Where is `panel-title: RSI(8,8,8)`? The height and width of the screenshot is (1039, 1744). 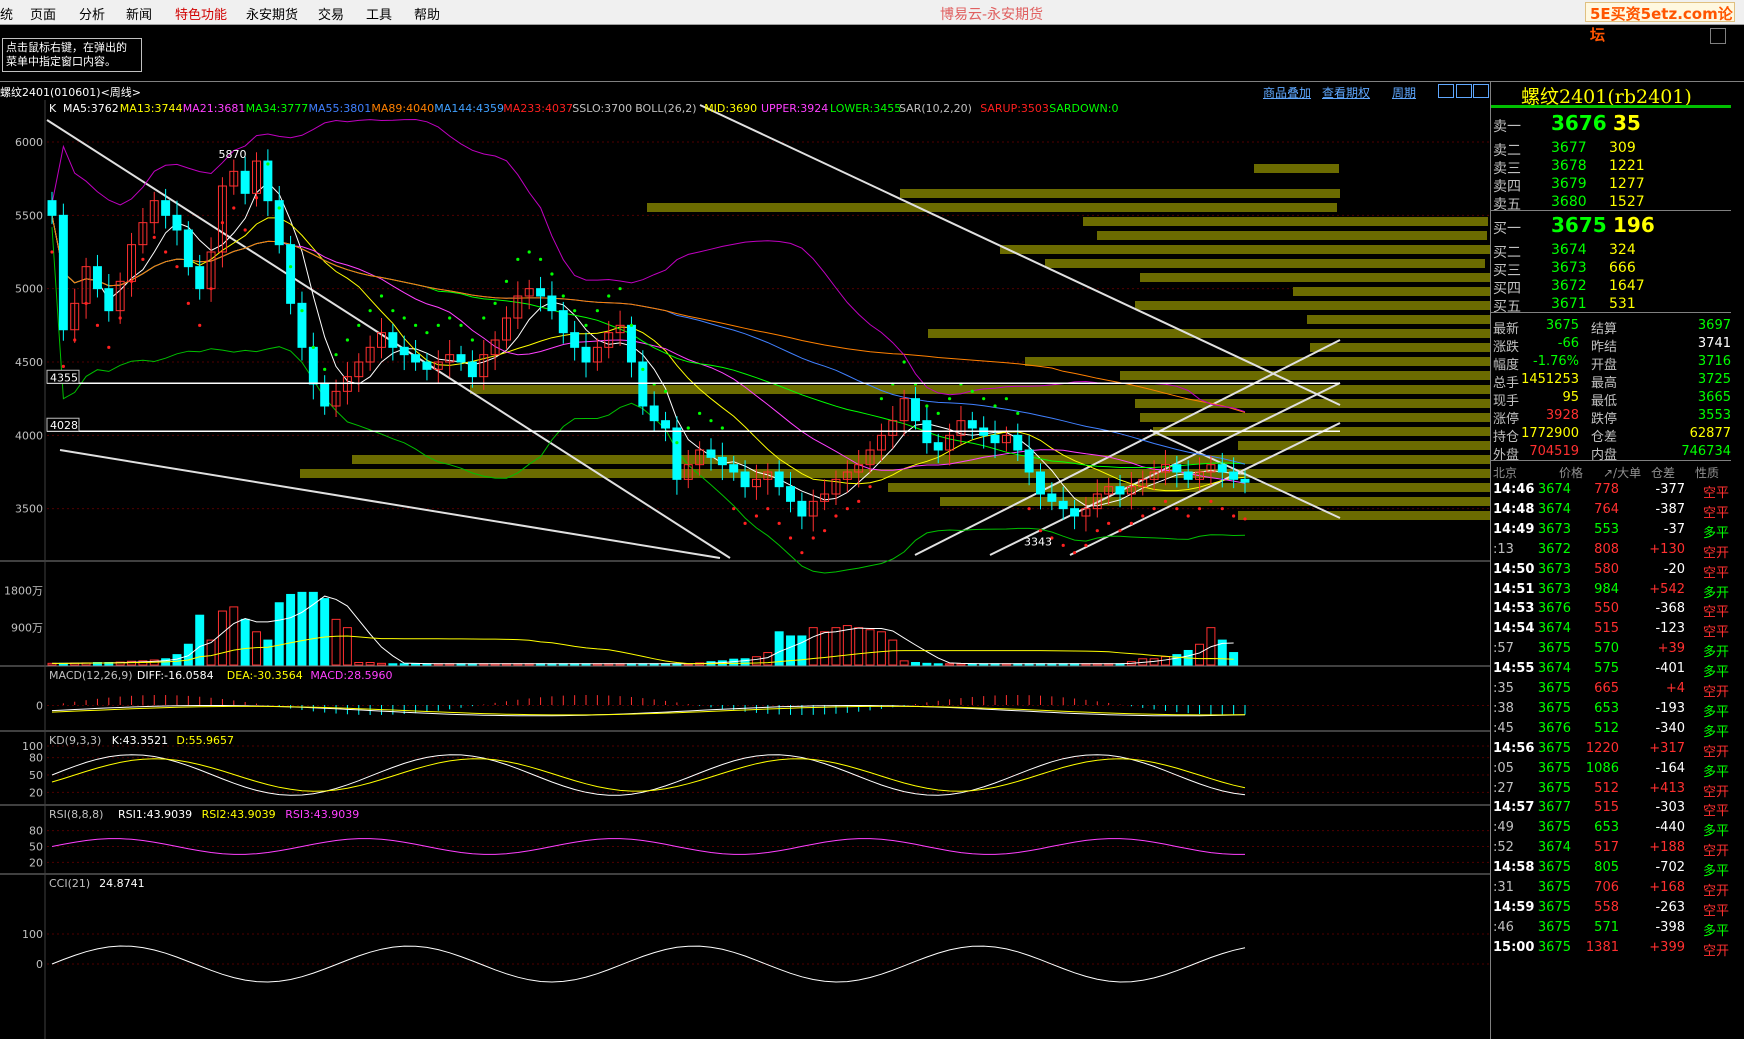 panel-title: RSI(8,8,8) is located at coordinates (76, 814).